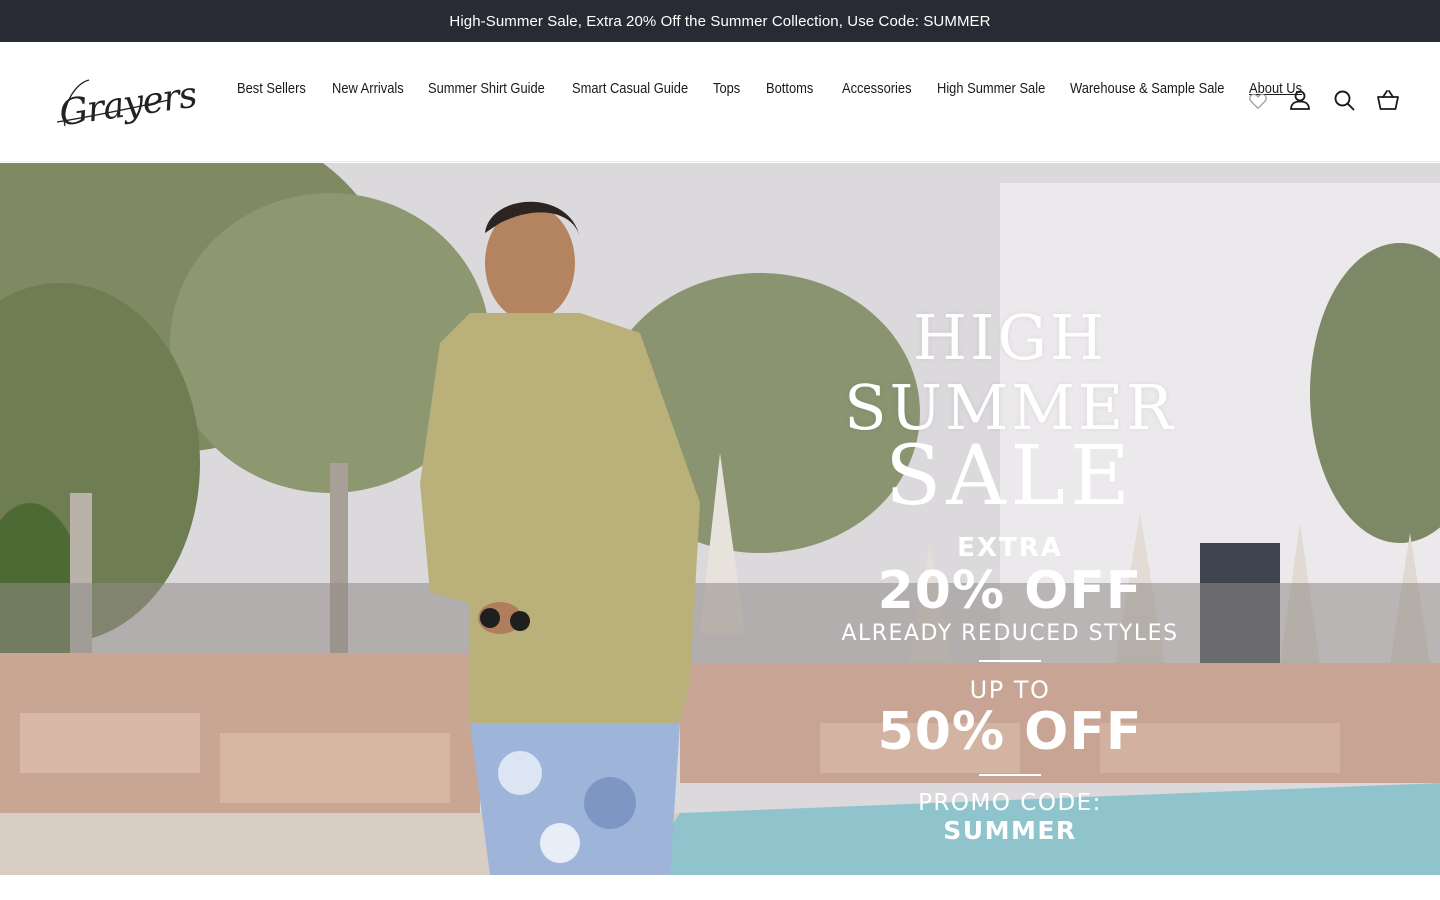 The image size is (1440, 900). I want to click on brand-logo: Grayers, so click(126, 102).